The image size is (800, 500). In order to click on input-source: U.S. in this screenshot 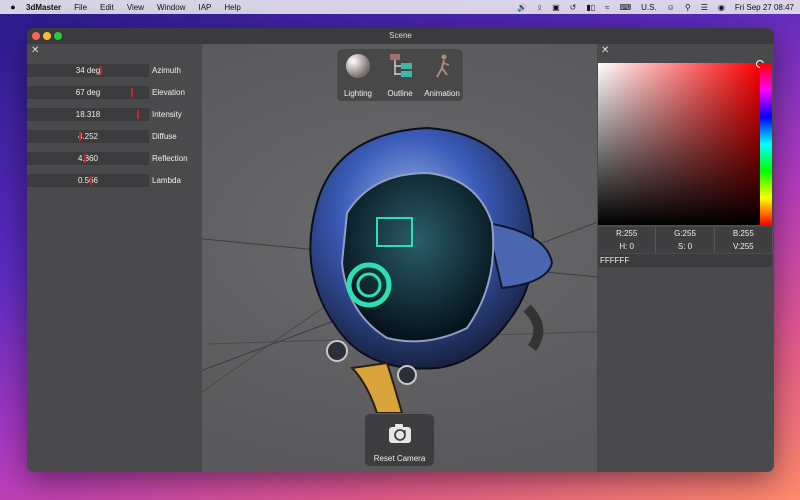, I will do `click(649, 7)`.